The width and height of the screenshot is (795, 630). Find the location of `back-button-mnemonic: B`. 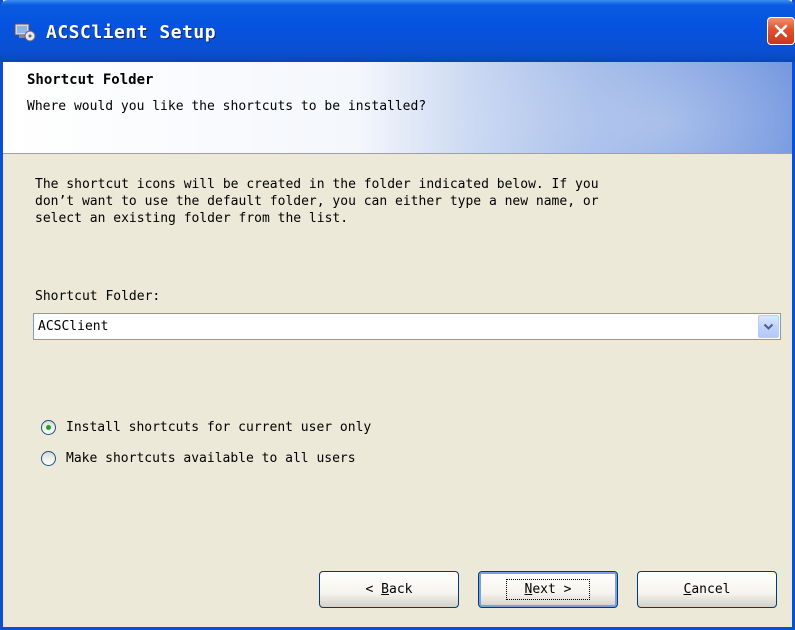

back-button-mnemonic: B is located at coordinates (385, 589).